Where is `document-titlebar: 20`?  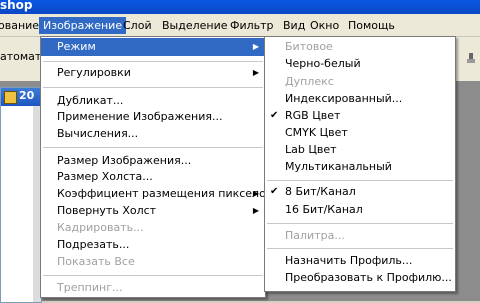
document-titlebar: 20 is located at coordinates (21, 97).